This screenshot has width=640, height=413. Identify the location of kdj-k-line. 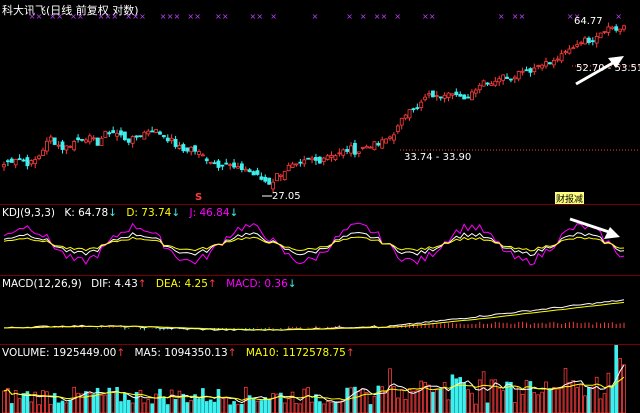
(314, 244).